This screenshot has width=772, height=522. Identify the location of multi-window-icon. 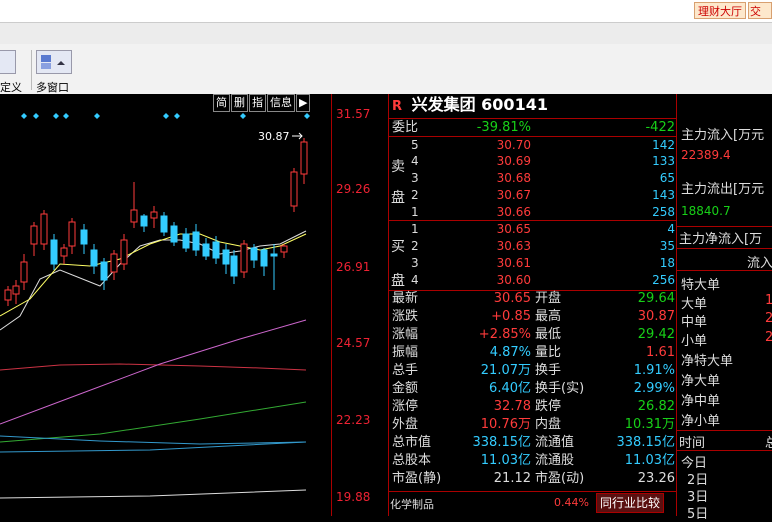
(54, 62).